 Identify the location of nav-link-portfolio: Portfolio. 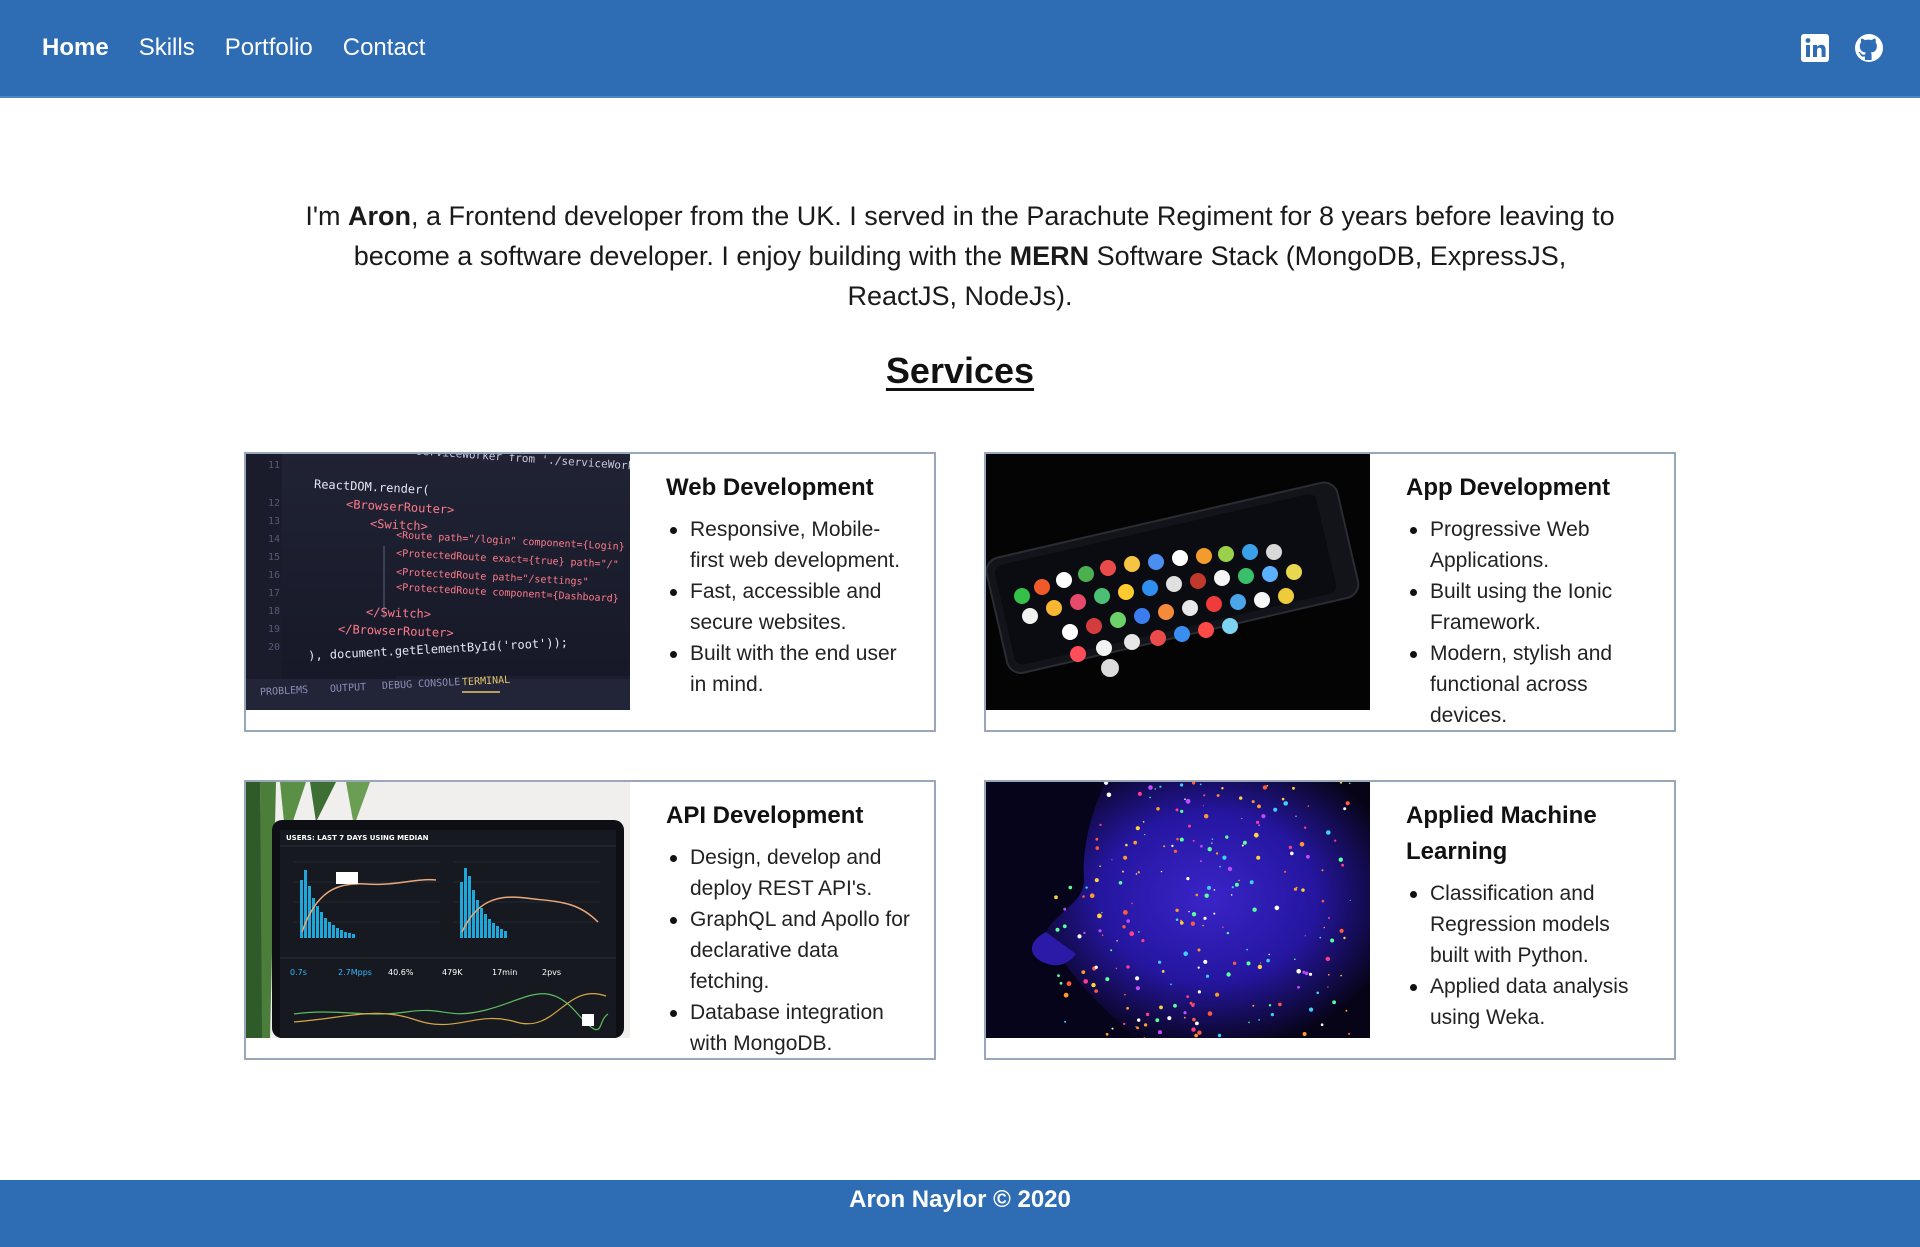
(269, 48).